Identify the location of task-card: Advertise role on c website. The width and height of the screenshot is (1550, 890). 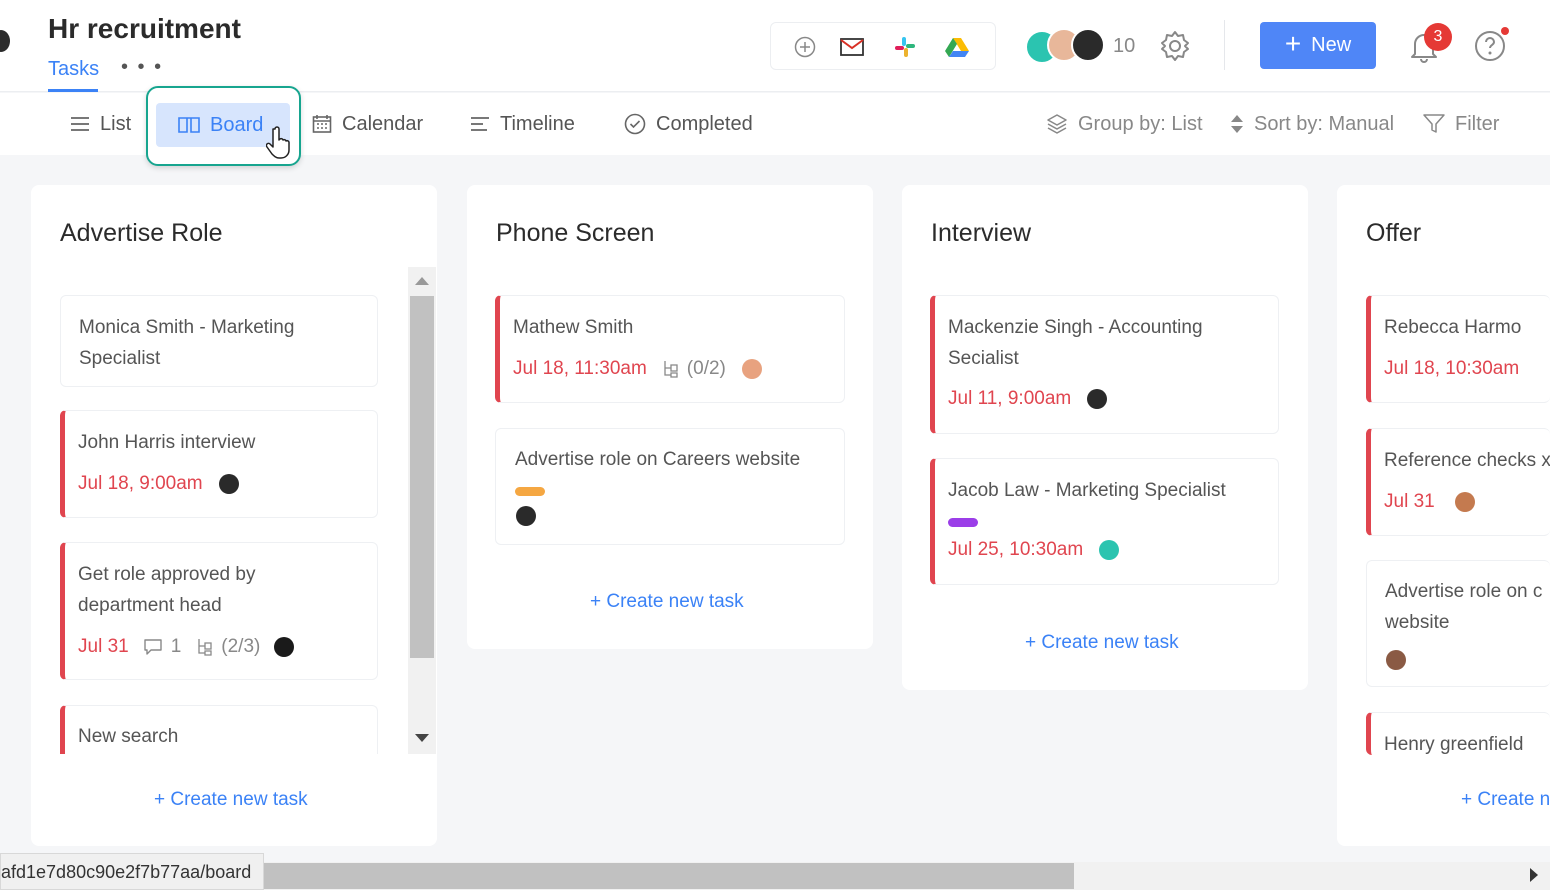
(1458, 623).